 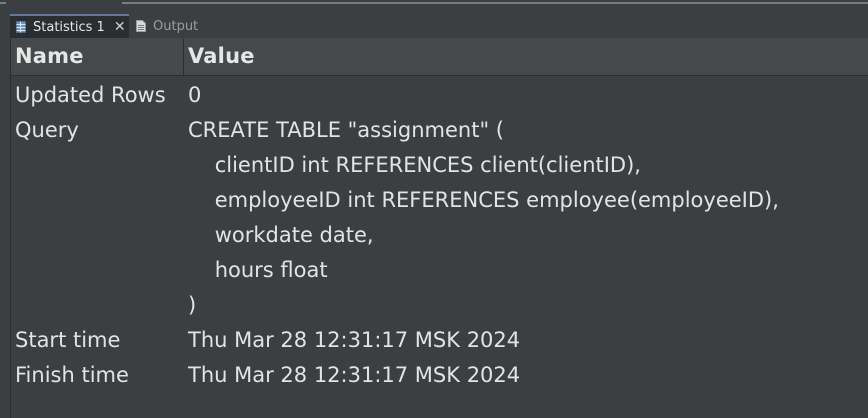 What do you see at coordinates (194, 95) in the screenshot?
I see `row-value-updated-rows: 0` at bounding box center [194, 95].